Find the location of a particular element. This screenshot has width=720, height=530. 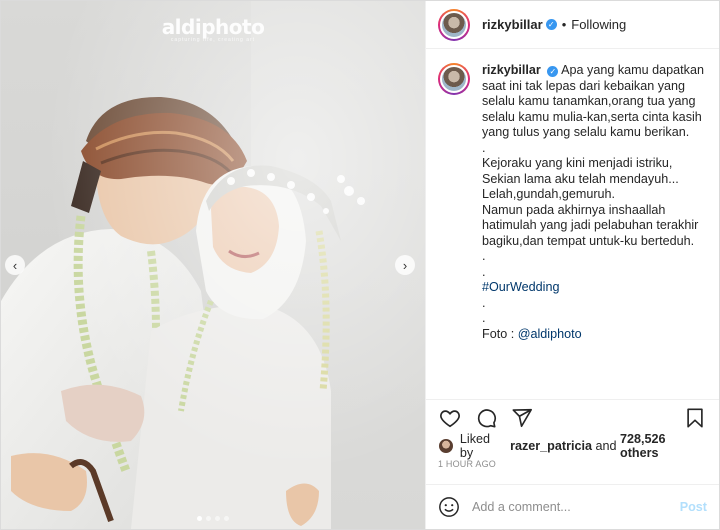

header-username: rizkybillar is located at coordinates (512, 24).